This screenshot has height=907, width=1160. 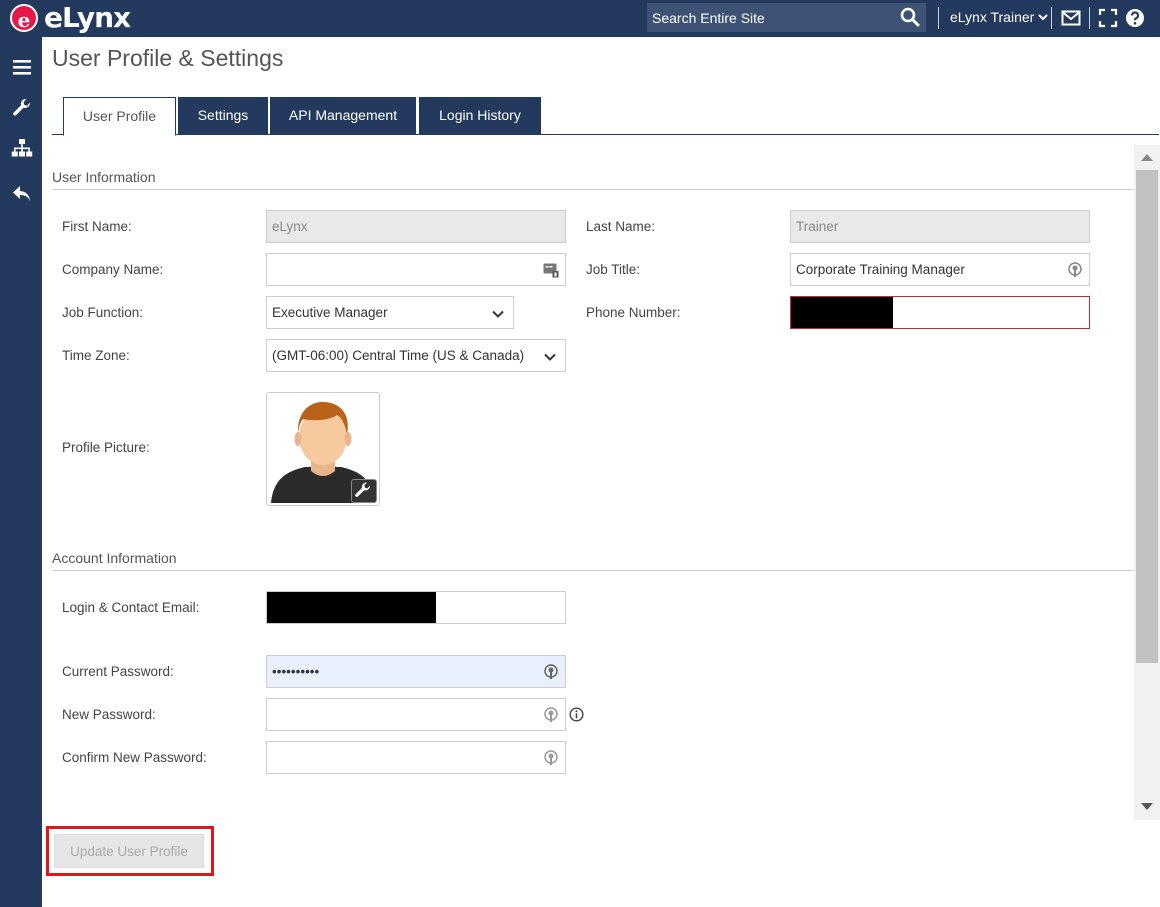 I want to click on tab-settings: Settings, so click(x=223, y=115).